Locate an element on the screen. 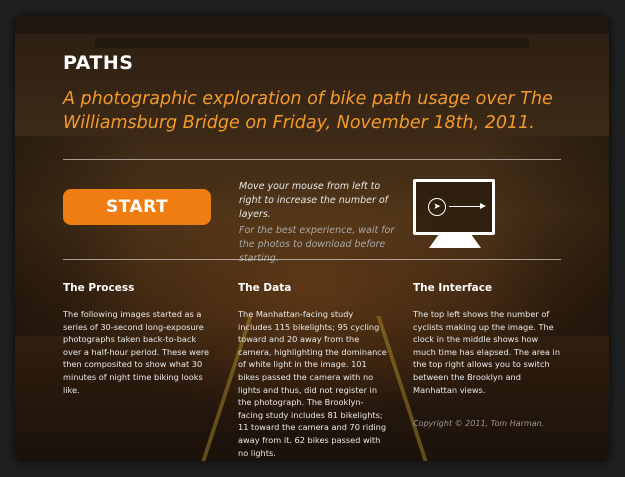  arrow-right-icon is located at coordinates (466, 206).